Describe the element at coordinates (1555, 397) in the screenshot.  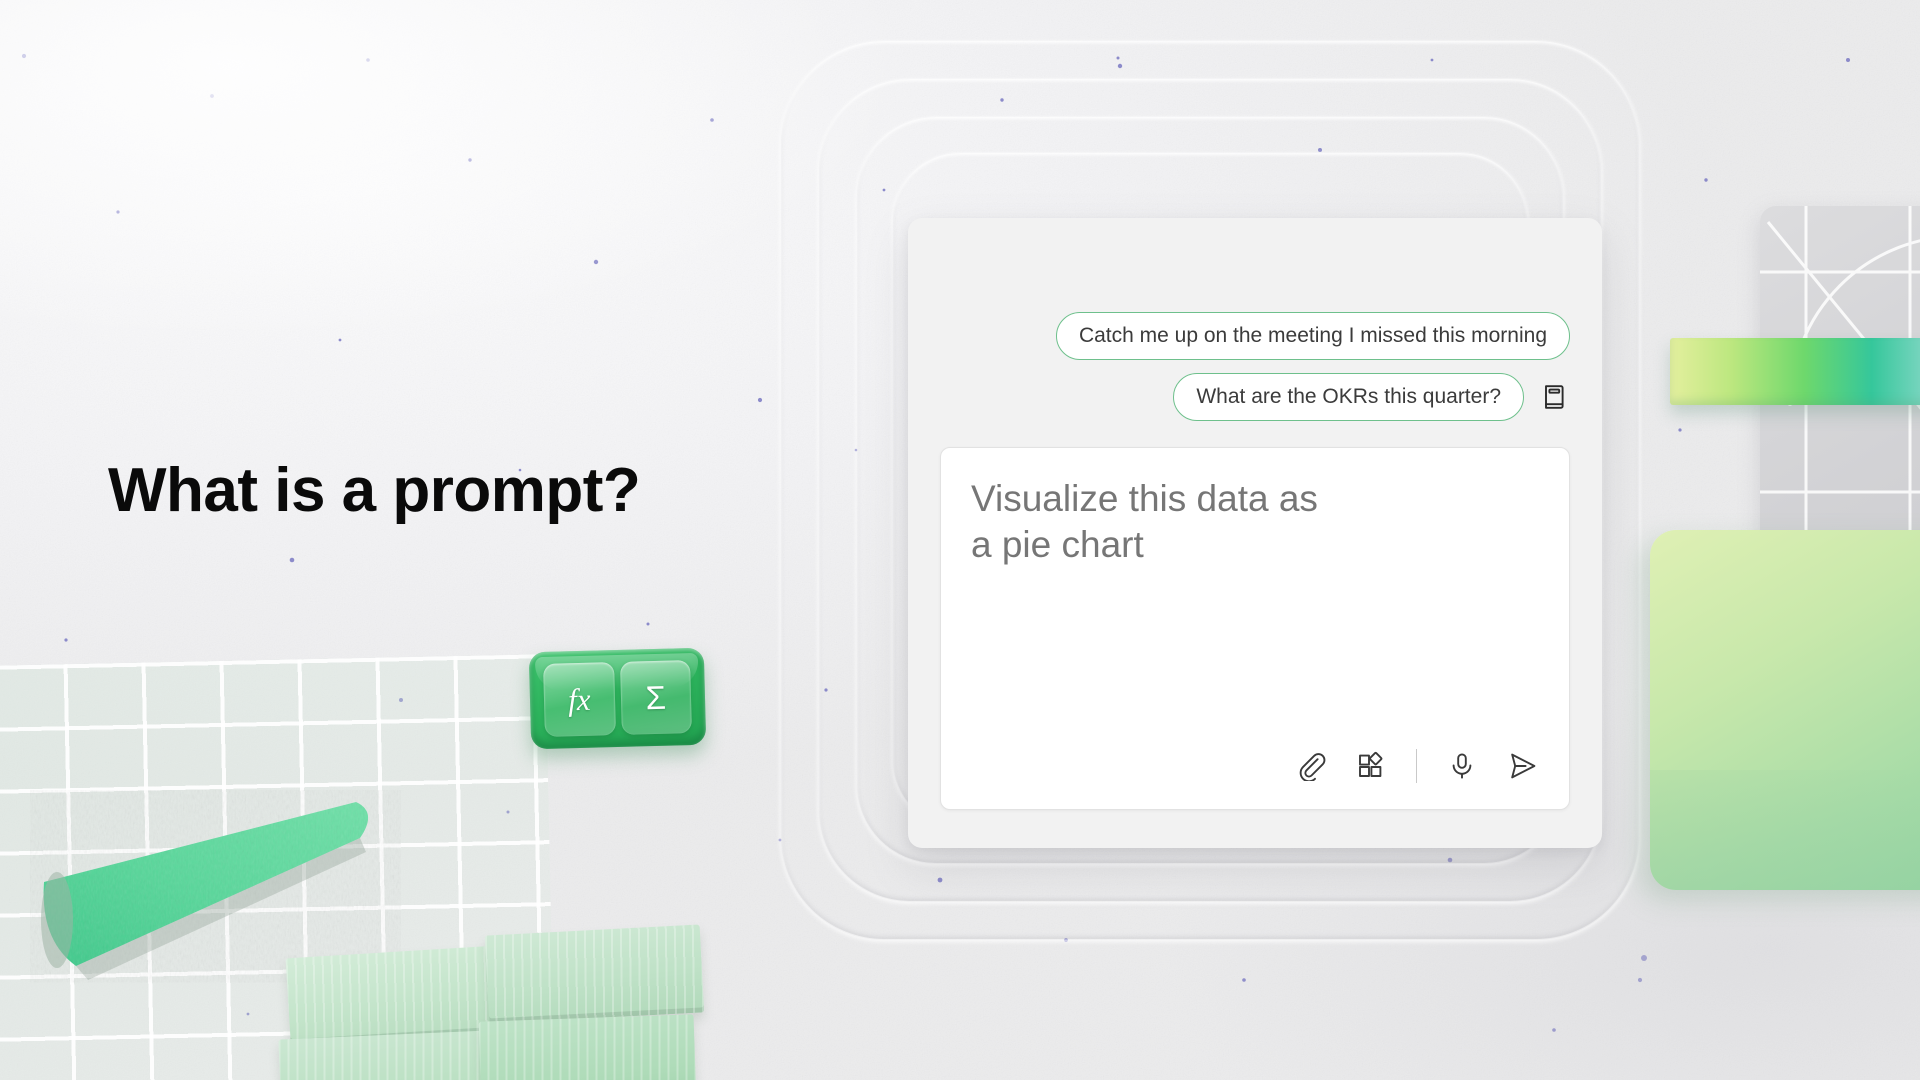
I see `book-icon` at that location.